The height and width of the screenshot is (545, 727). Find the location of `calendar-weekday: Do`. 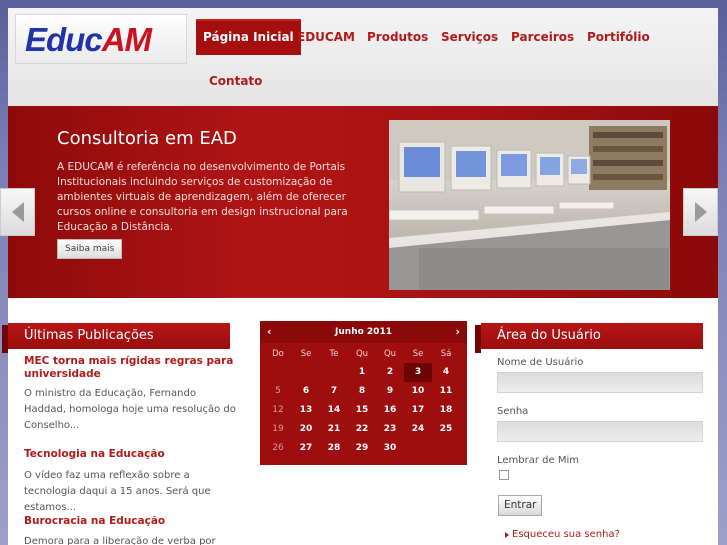

calendar-weekday: Do is located at coordinates (278, 354).